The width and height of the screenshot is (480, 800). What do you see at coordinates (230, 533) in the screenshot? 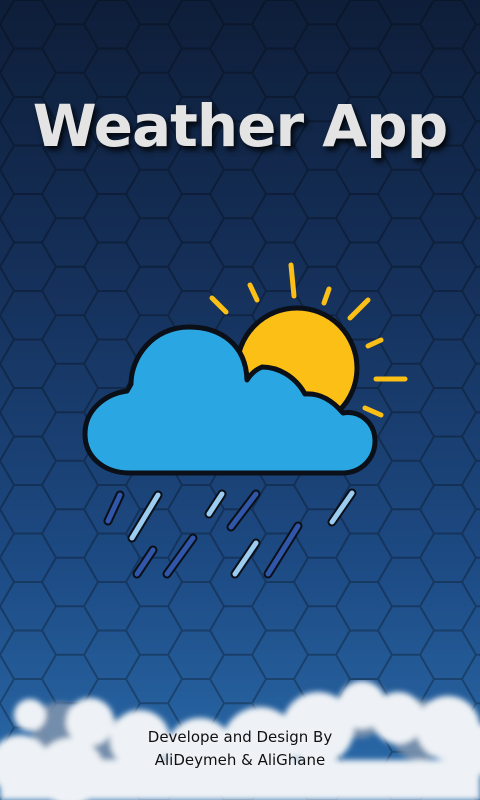
I see `raindrops` at bounding box center [230, 533].